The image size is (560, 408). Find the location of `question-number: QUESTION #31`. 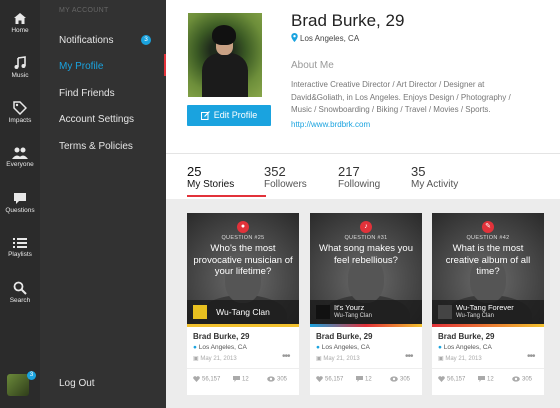

question-number: QUESTION #31 is located at coordinates (366, 238).